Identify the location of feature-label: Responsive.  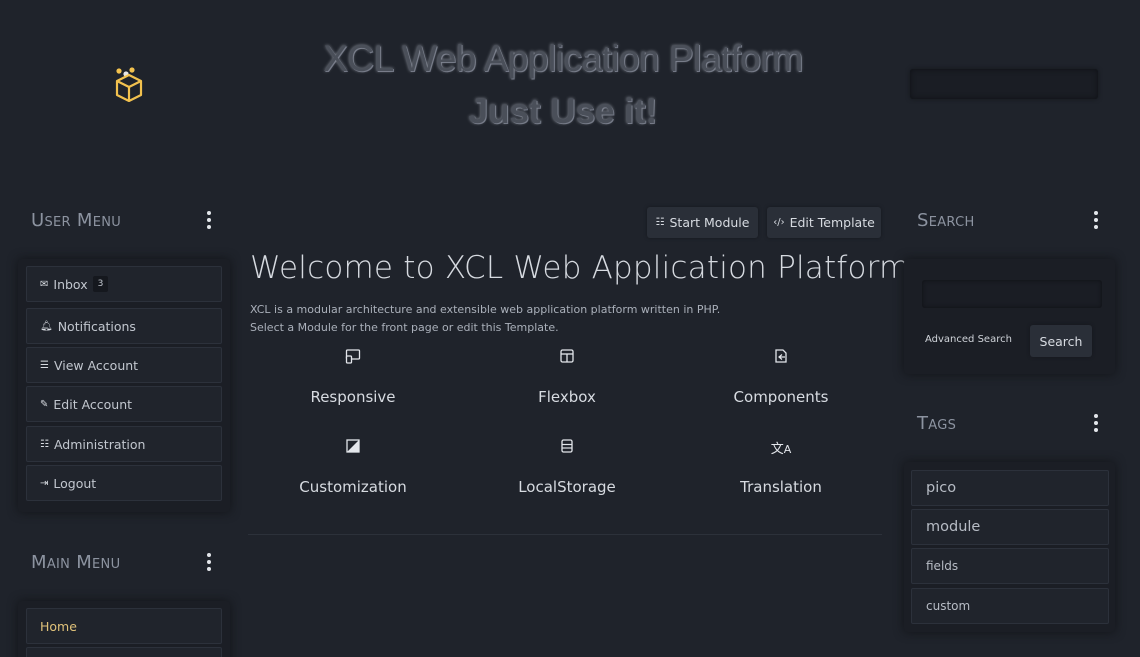
(353, 397).